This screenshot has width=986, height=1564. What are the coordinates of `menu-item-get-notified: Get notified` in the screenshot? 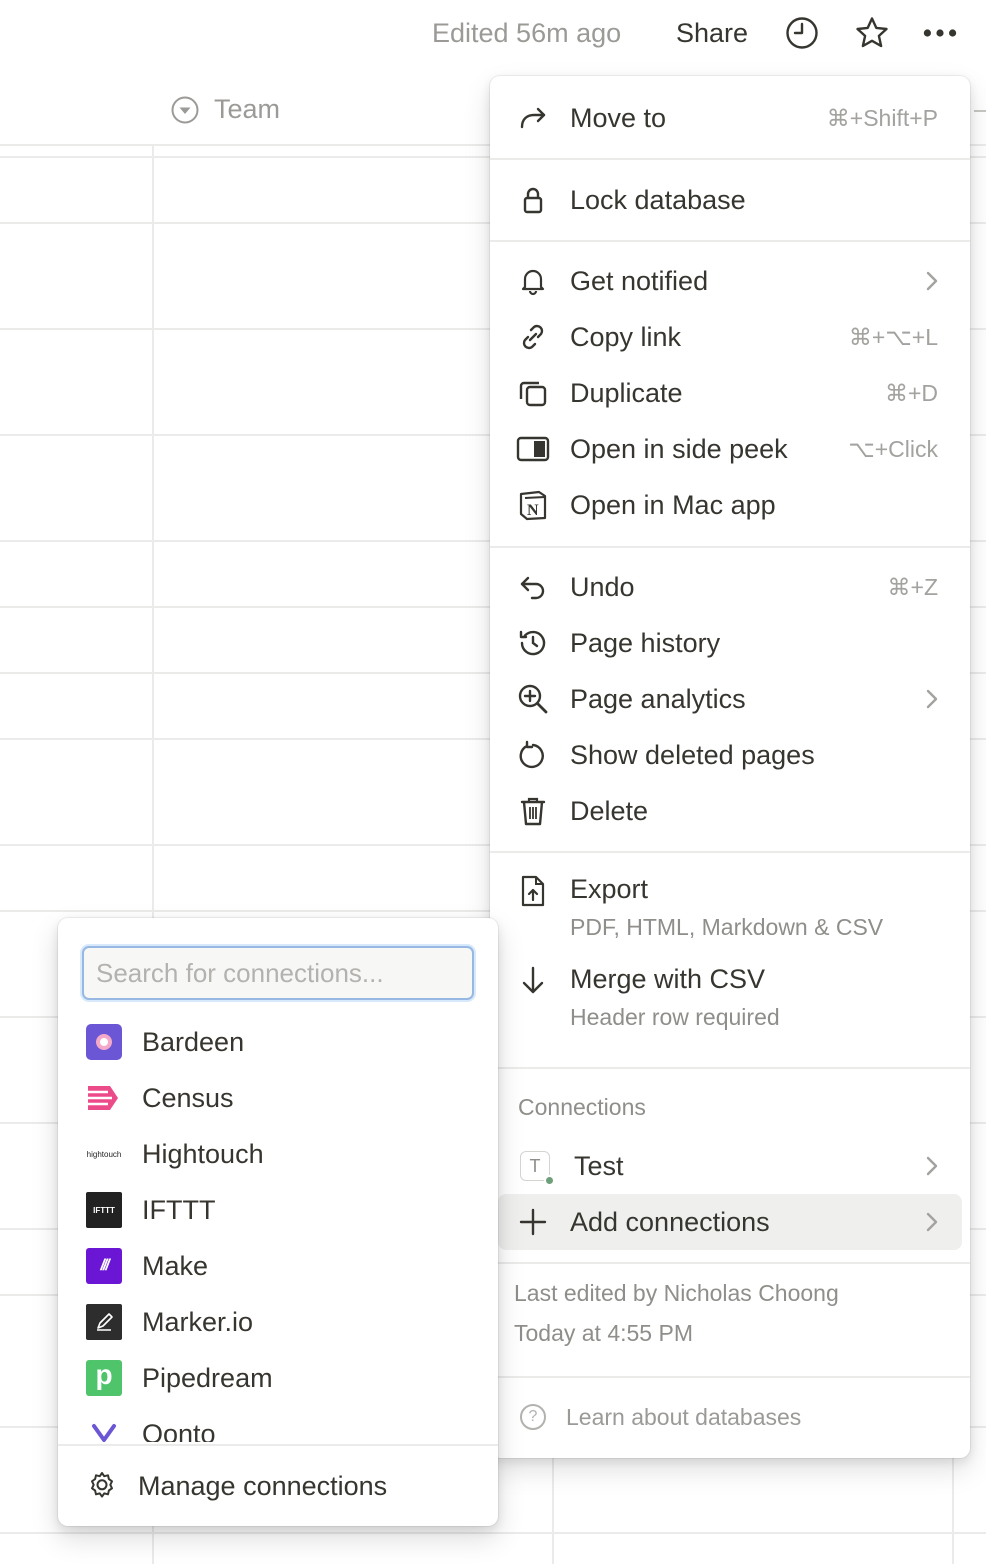 It's located at (730, 281).